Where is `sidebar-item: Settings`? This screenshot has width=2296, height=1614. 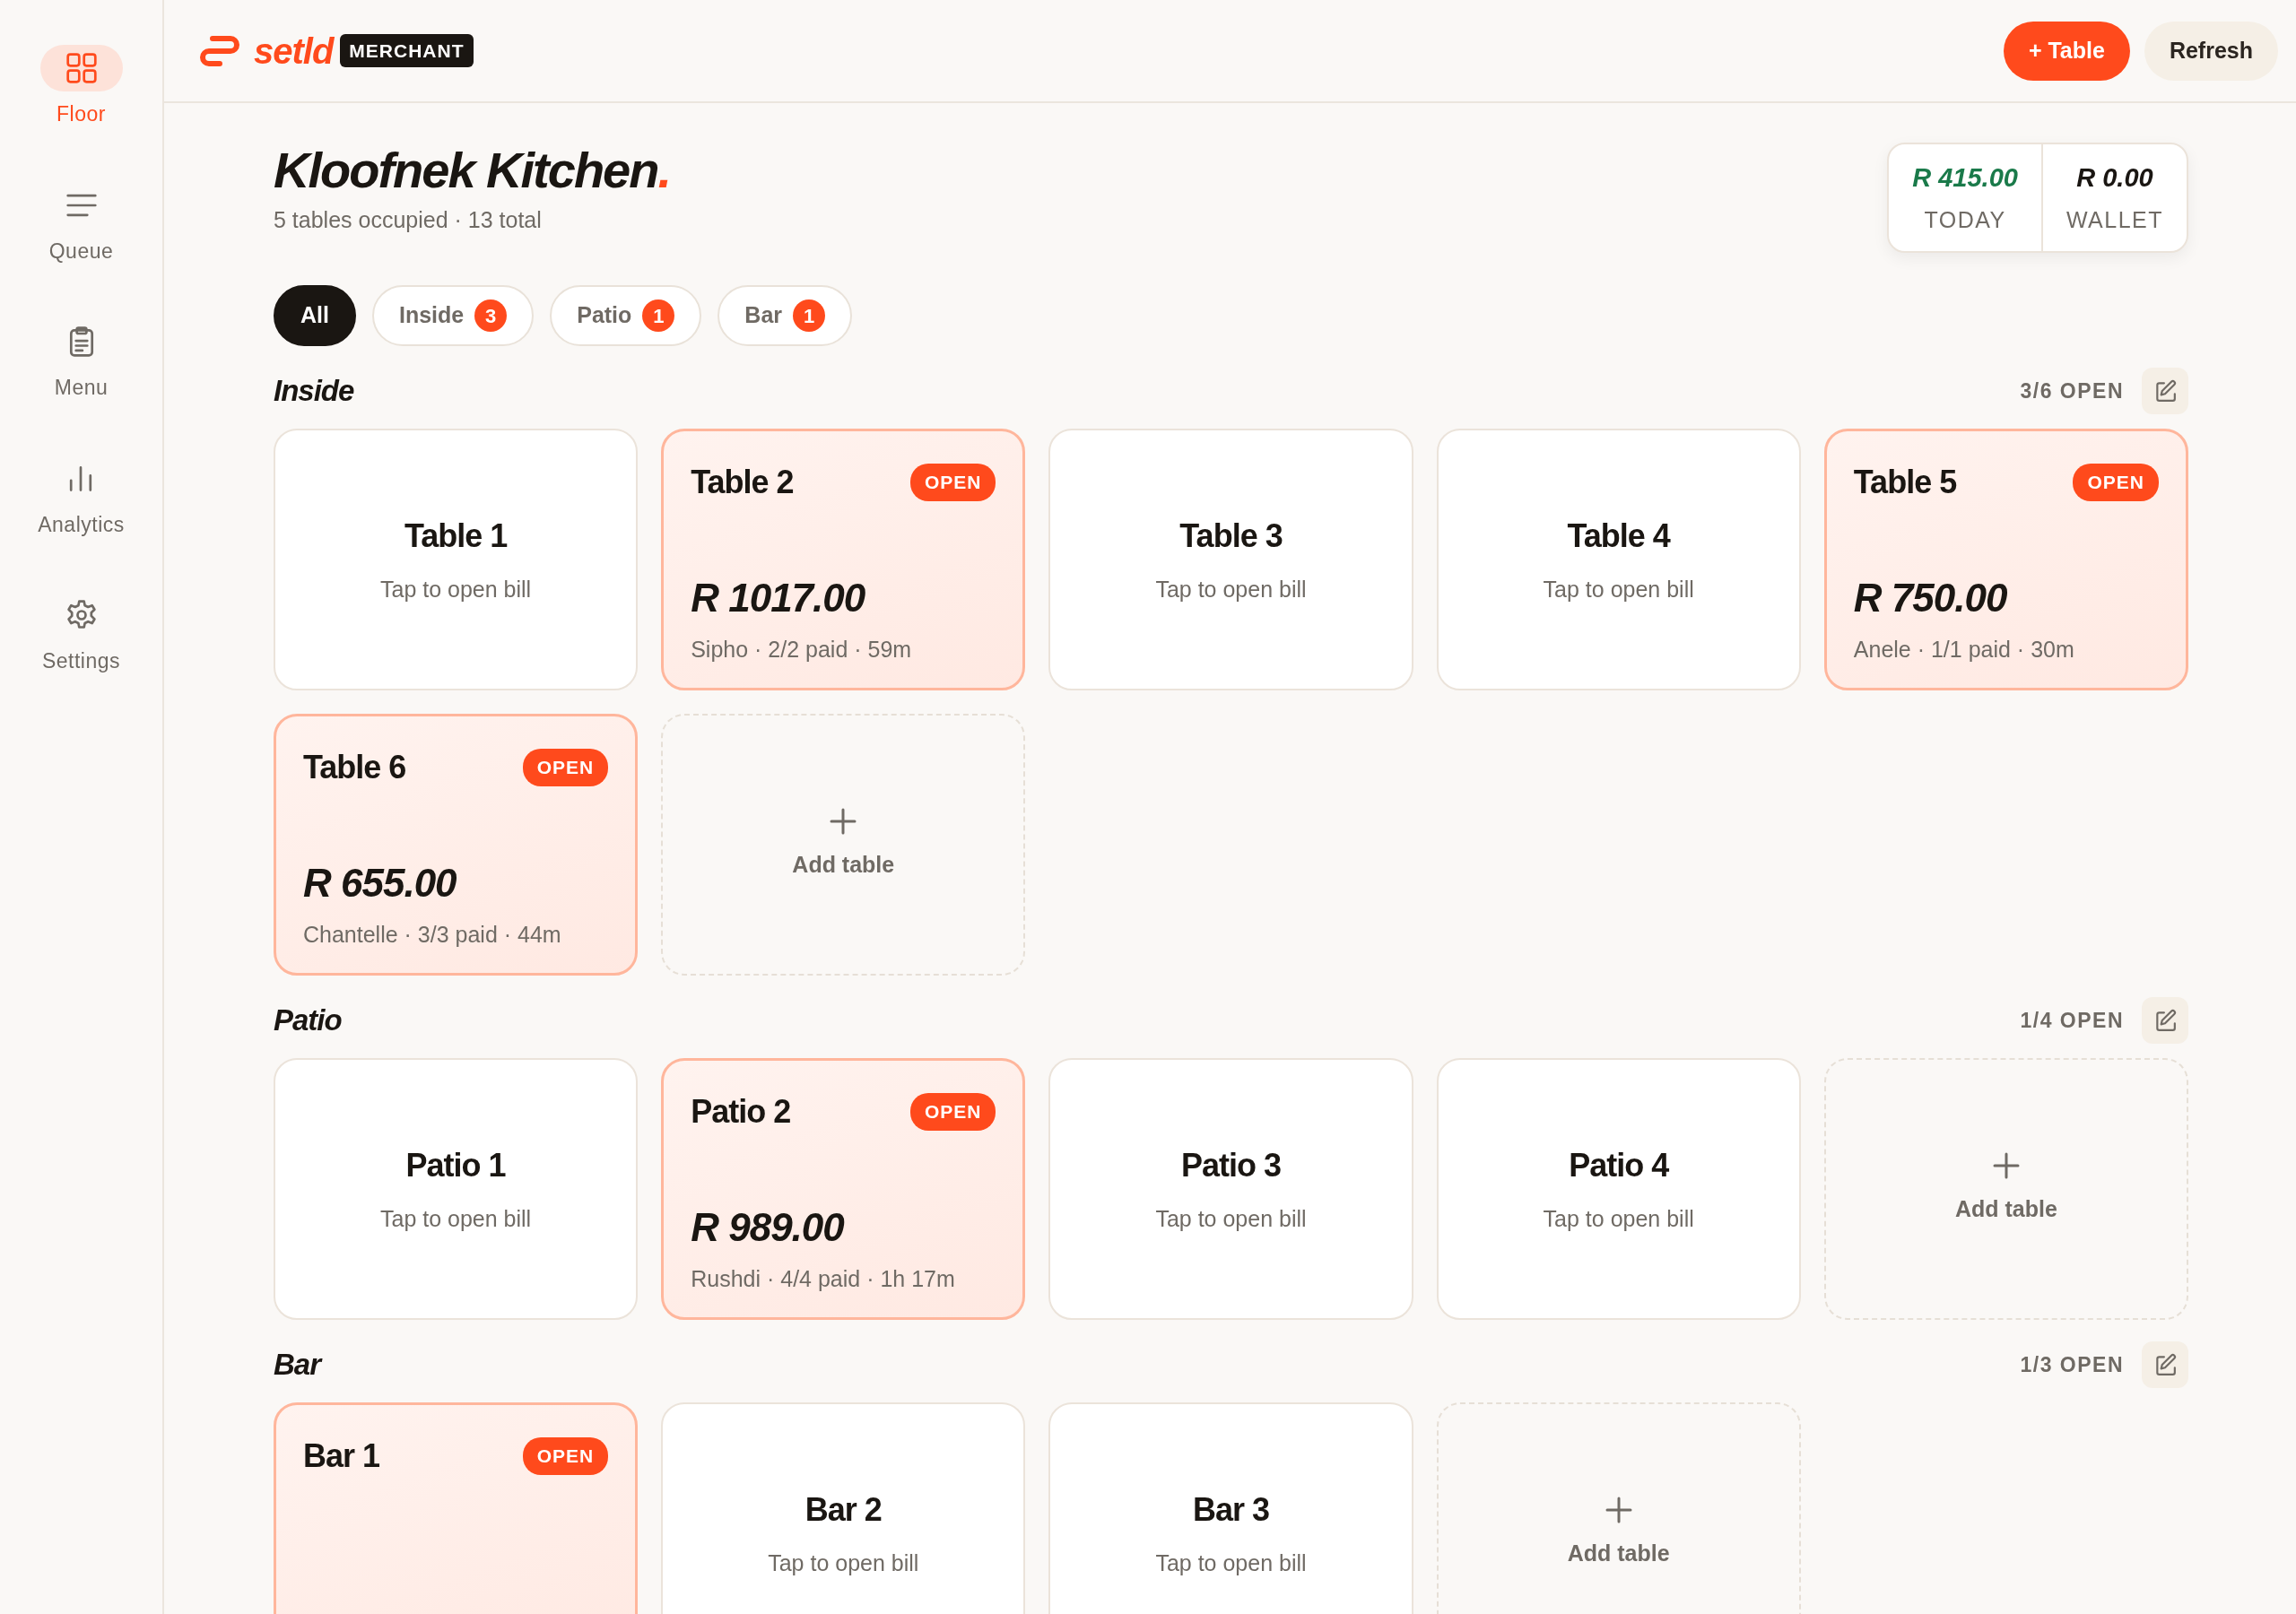
sidebar-item: Settings is located at coordinates (81, 634).